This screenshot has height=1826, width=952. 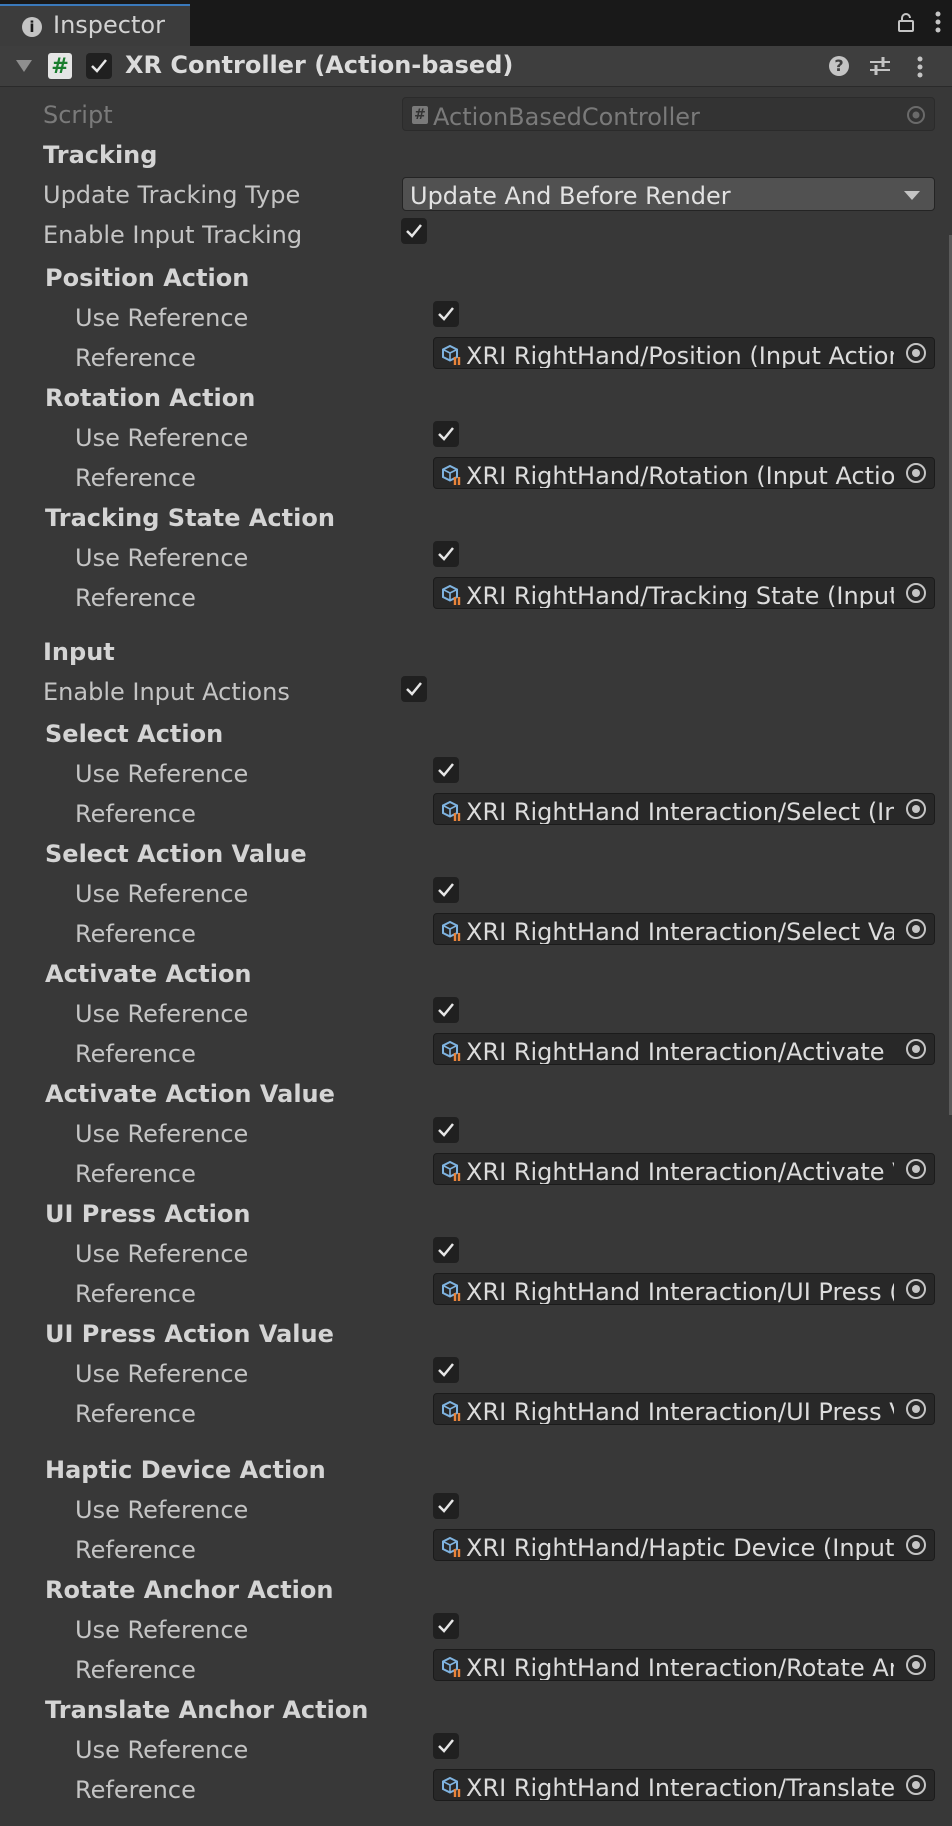 What do you see at coordinates (938, 22) in the screenshot?
I see `tab-menu-icon` at bounding box center [938, 22].